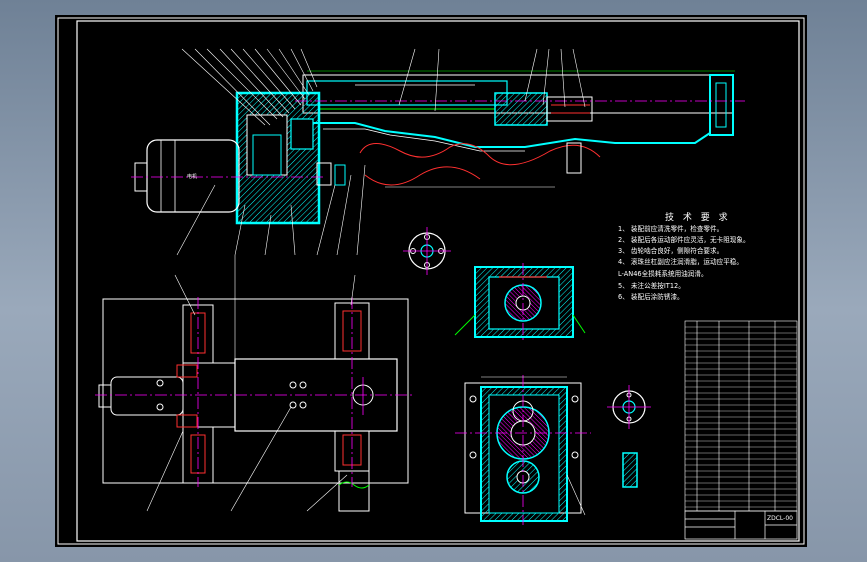 The height and width of the screenshot is (562, 867). I want to click on section-b-view, so click(523, 450).